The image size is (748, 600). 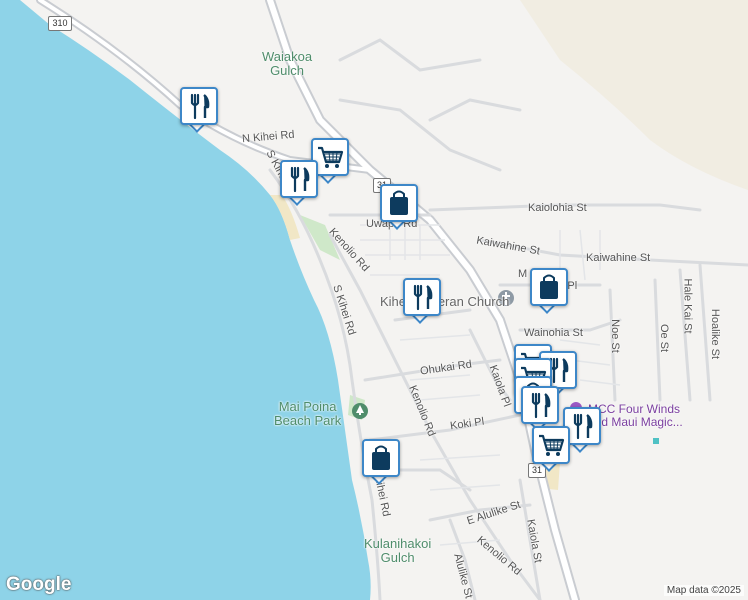 What do you see at coordinates (715, 334) in the screenshot?
I see `hoalike-st-label: Hoalike St` at bounding box center [715, 334].